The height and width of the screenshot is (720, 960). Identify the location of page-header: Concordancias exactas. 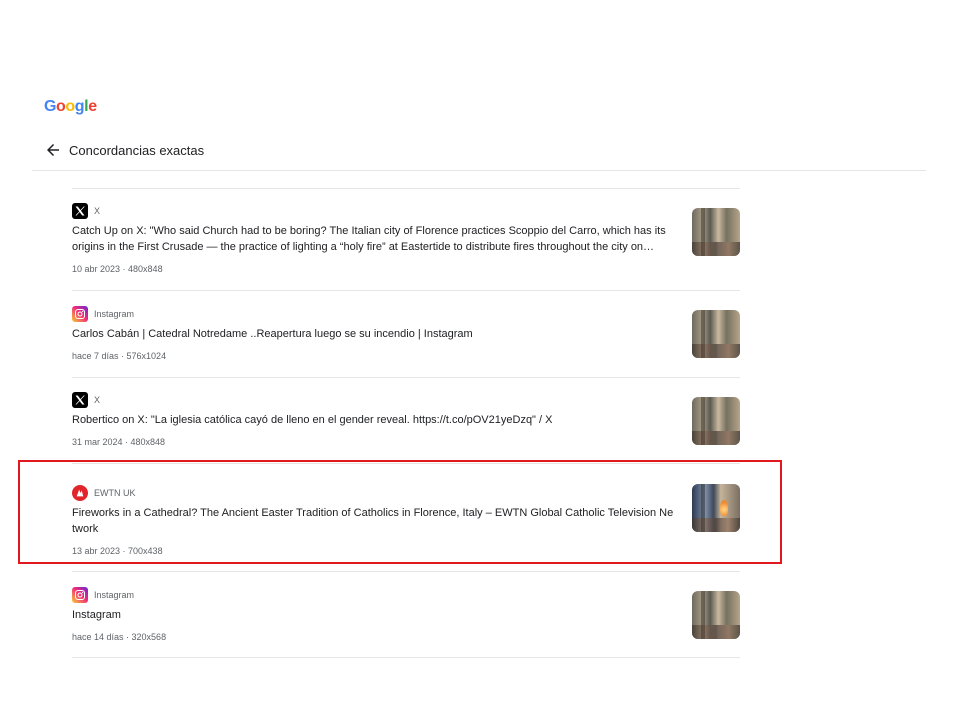
(124, 150).